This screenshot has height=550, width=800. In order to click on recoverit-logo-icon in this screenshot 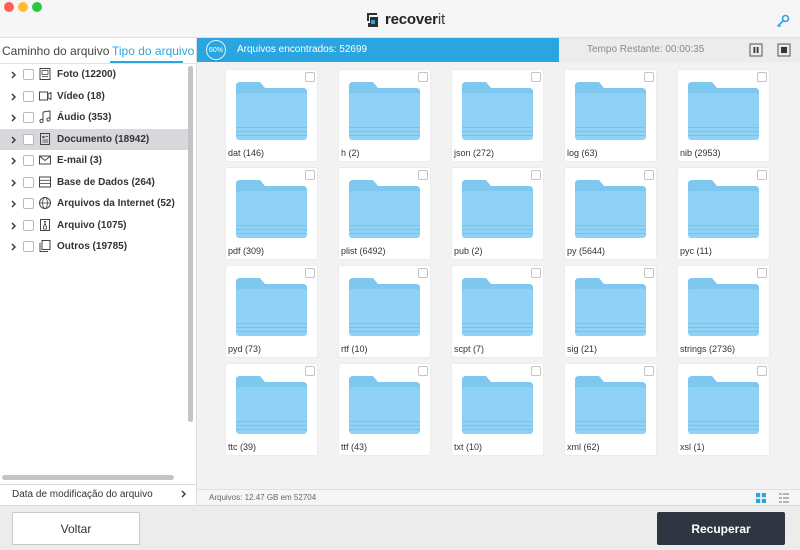, I will do `click(372, 19)`.